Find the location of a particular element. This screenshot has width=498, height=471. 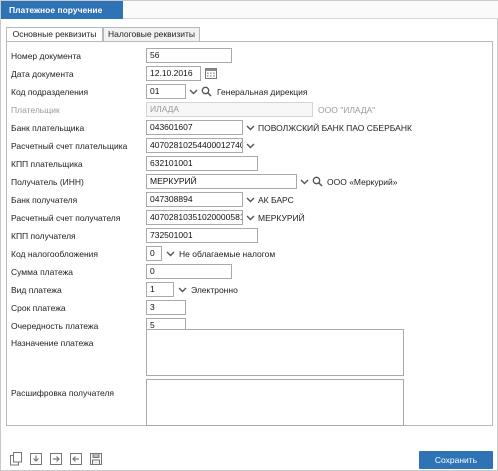

export-icon is located at coordinates (56, 459).